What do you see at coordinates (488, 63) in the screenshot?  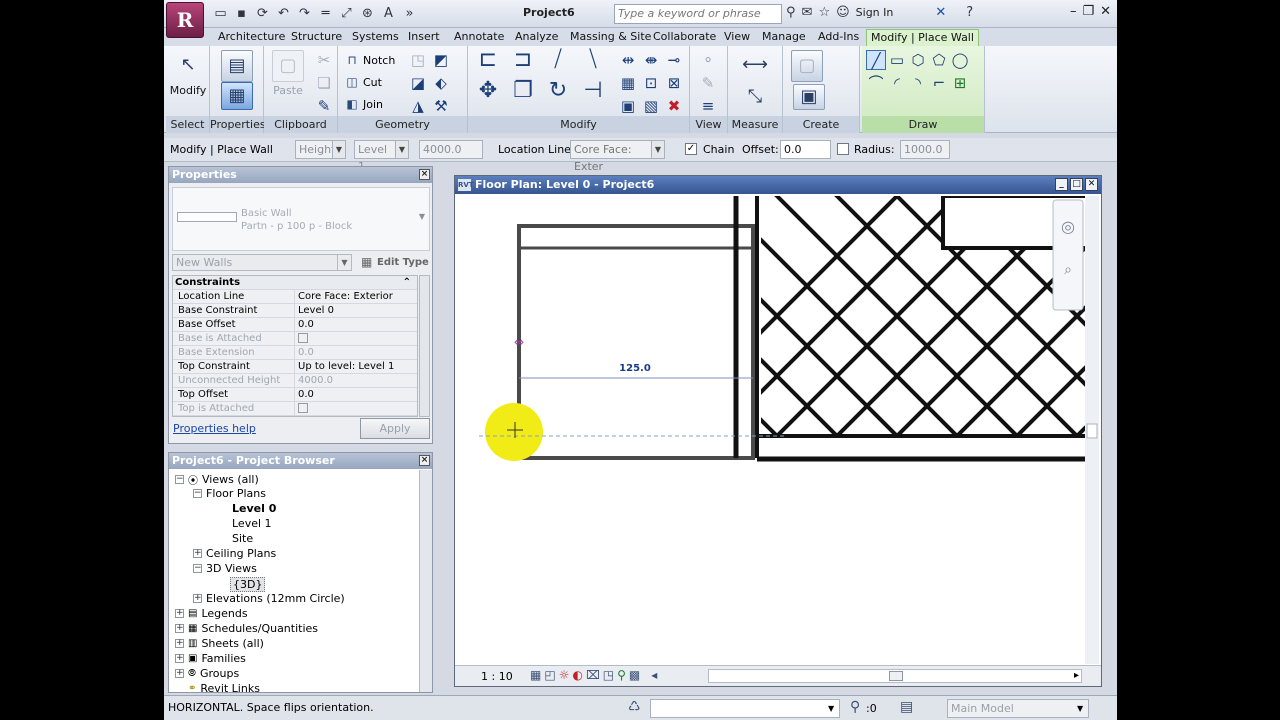 I see `align-icon: ⊏` at bounding box center [488, 63].